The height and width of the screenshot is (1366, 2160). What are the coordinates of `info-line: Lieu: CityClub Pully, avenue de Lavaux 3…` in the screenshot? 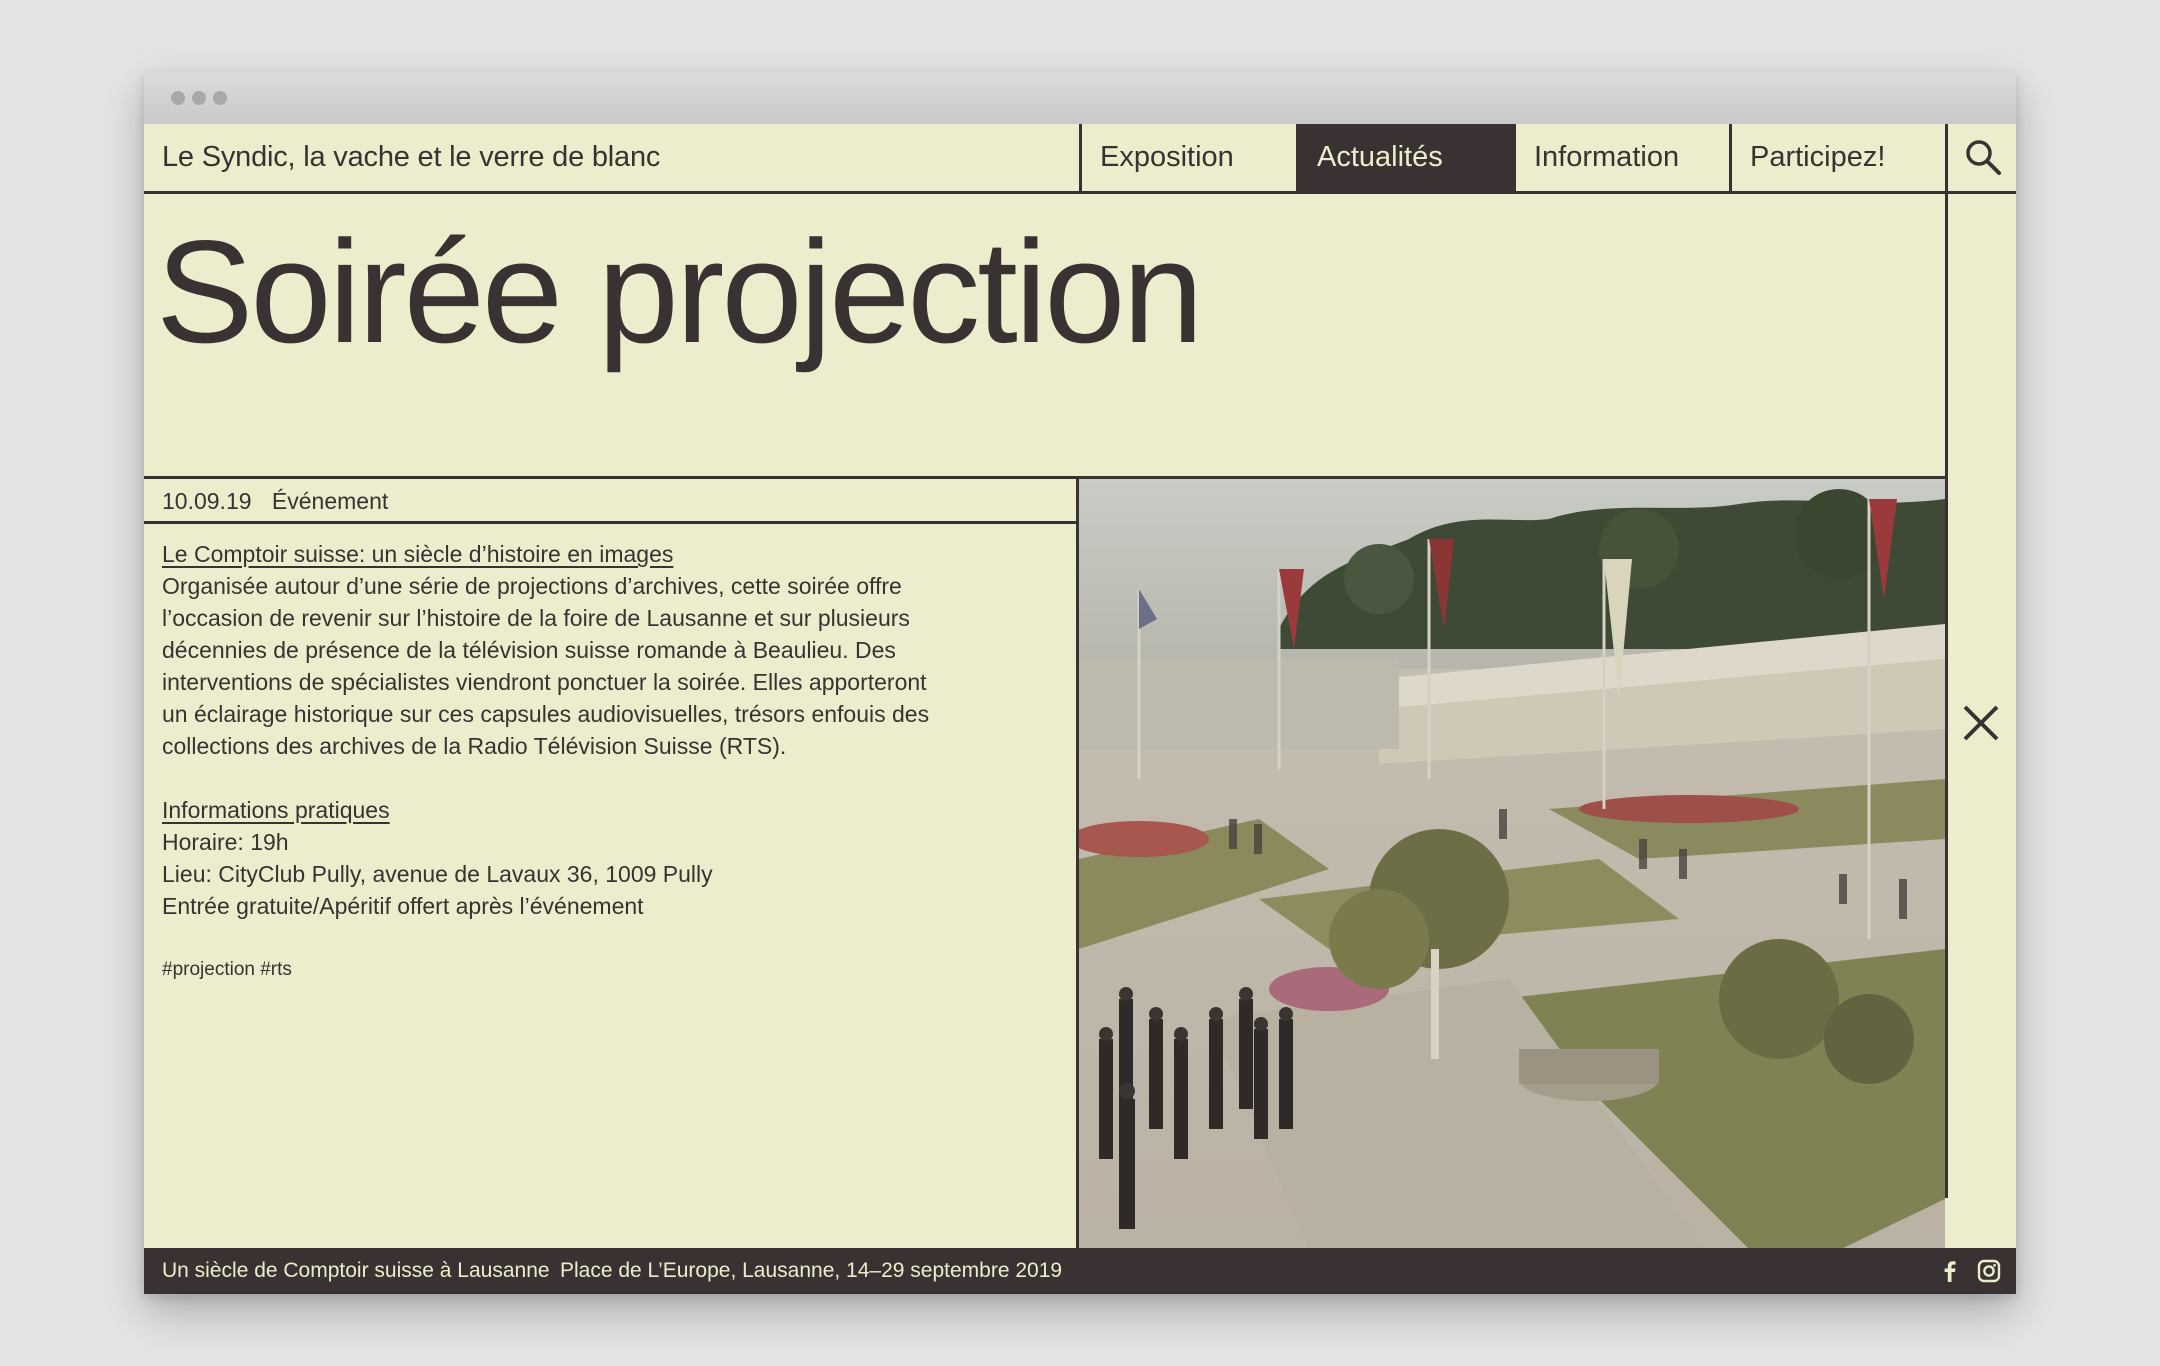 It's located at (437, 874).